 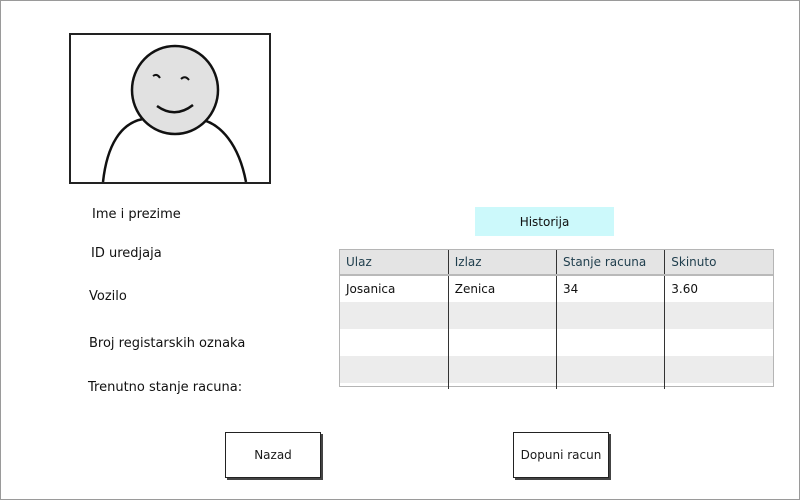 I want to click on device-id-label: ID uredjaja, so click(x=126, y=253).